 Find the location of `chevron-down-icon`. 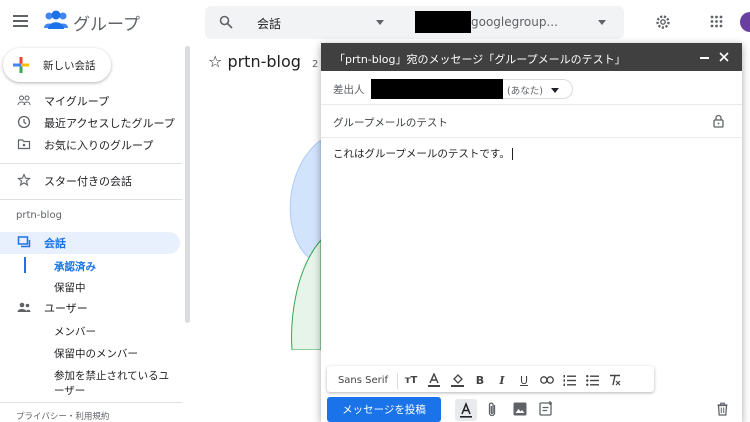

chevron-down-icon is located at coordinates (555, 90).